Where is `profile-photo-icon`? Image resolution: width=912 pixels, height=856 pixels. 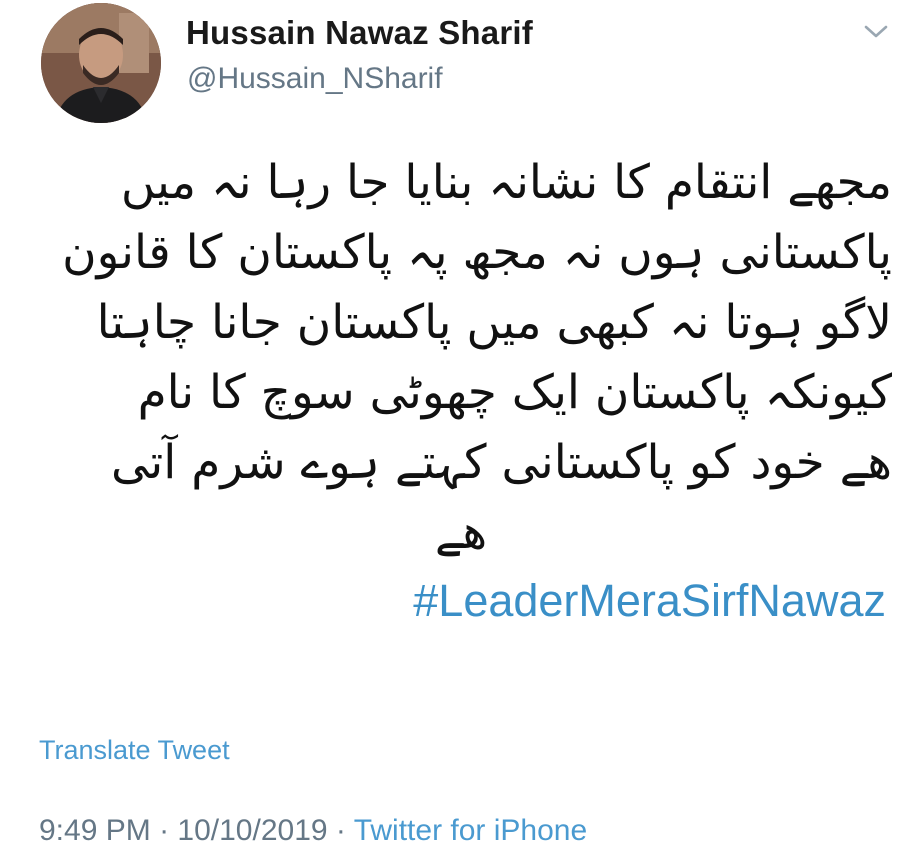
profile-photo-icon is located at coordinates (101, 63).